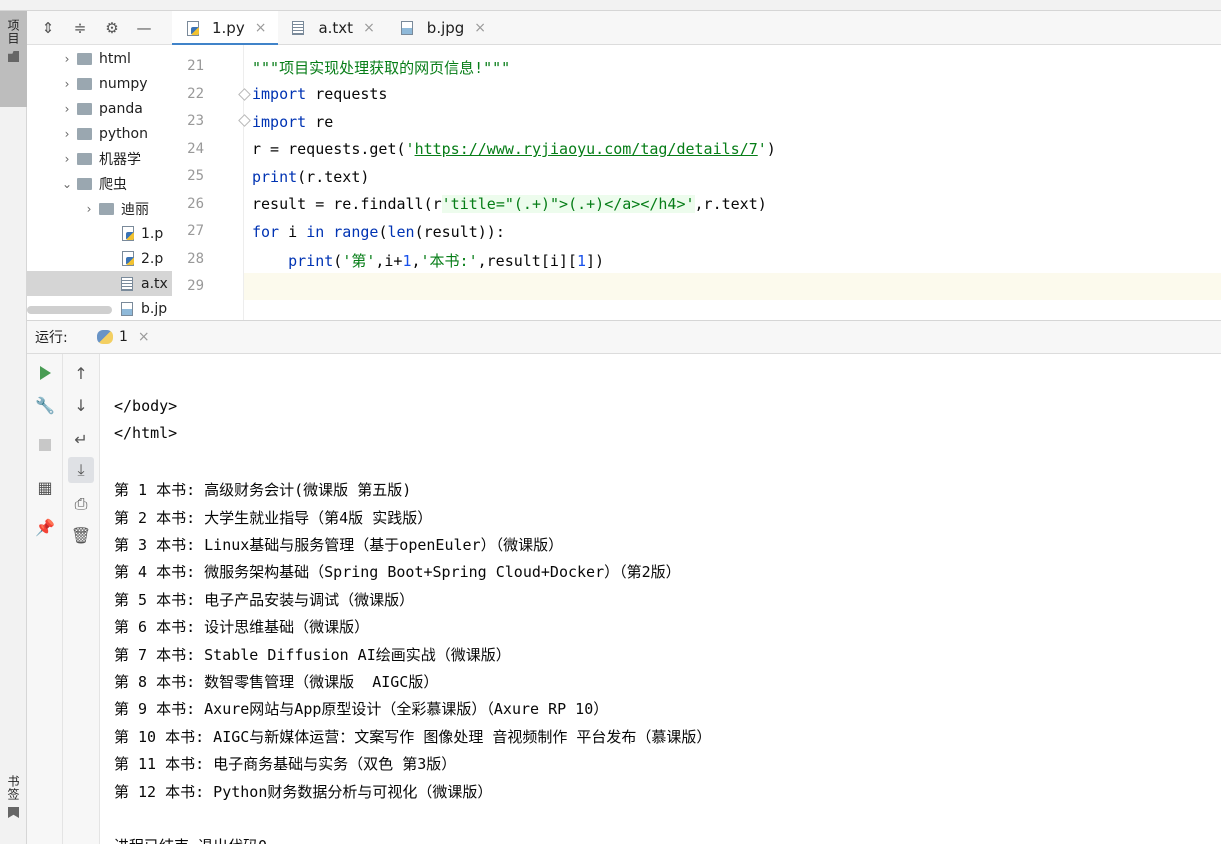 This screenshot has height=844, width=1221. Describe the element at coordinates (195, 148) in the screenshot. I see `line-number: 24` at that location.